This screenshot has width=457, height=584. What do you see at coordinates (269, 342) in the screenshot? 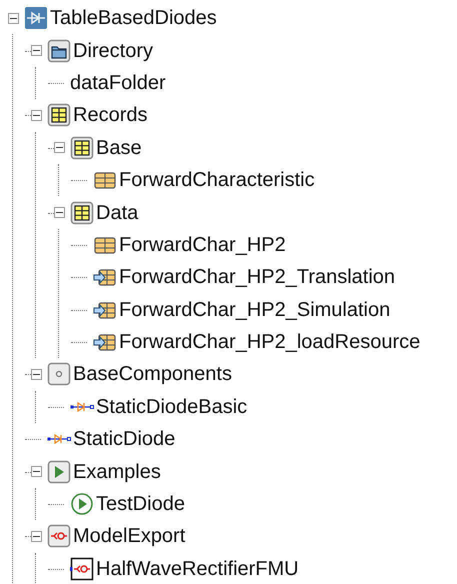
I see `tree-item-label: ForwardChar_HP2_loadResource` at bounding box center [269, 342].